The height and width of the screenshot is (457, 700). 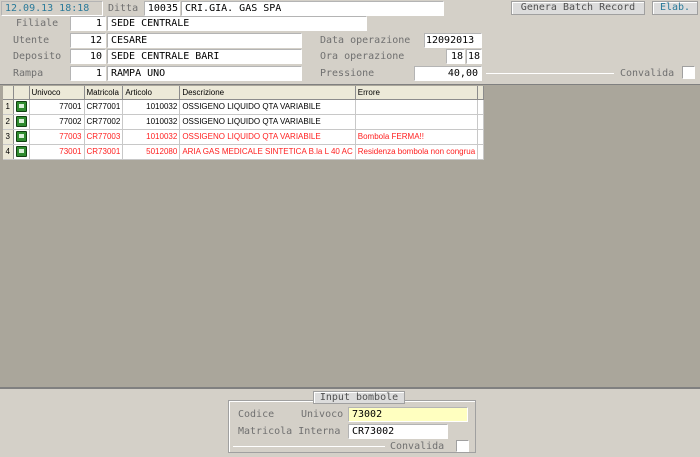 What do you see at coordinates (267, 93) in the screenshot?
I see `header-descrizione: Descrizione` at bounding box center [267, 93].